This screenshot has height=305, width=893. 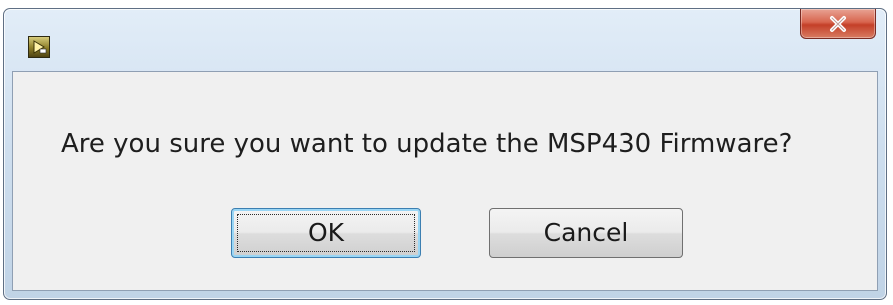 What do you see at coordinates (39, 47) in the screenshot?
I see `labview-run-icon` at bounding box center [39, 47].